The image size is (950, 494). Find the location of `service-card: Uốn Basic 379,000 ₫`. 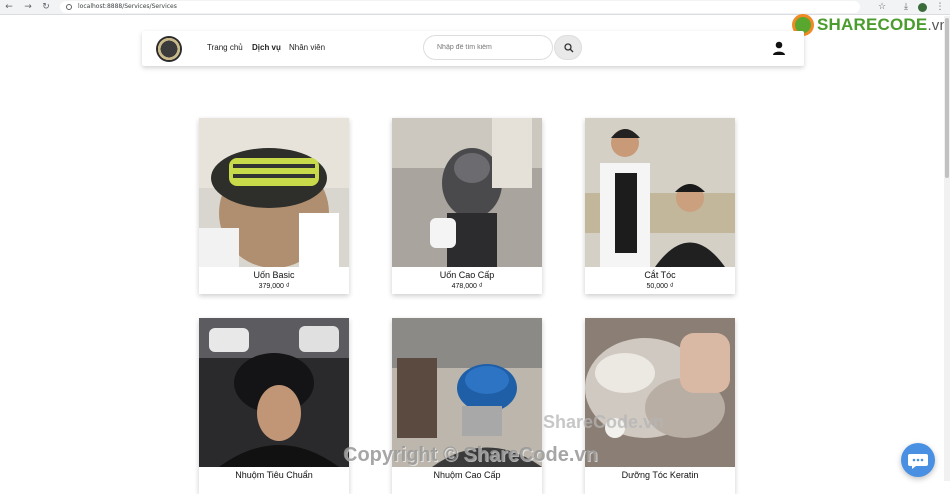

service-card: Uốn Basic 379,000 ₫ is located at coordinates (274, 206).